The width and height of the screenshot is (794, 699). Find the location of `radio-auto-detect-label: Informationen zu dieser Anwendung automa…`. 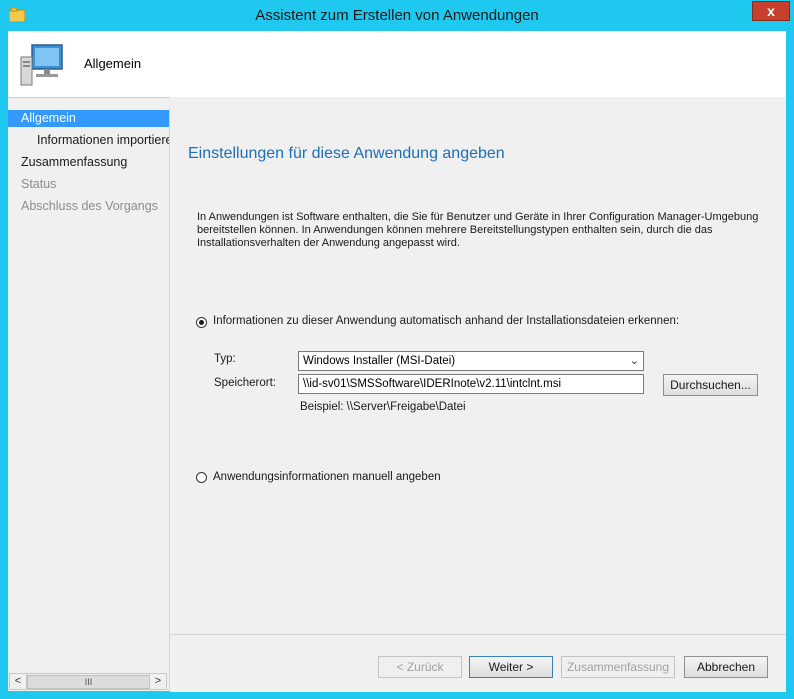

radio-auto-detect-label: Informationen zu dieser Anwendung automa… is located at coordinates (446, 321).